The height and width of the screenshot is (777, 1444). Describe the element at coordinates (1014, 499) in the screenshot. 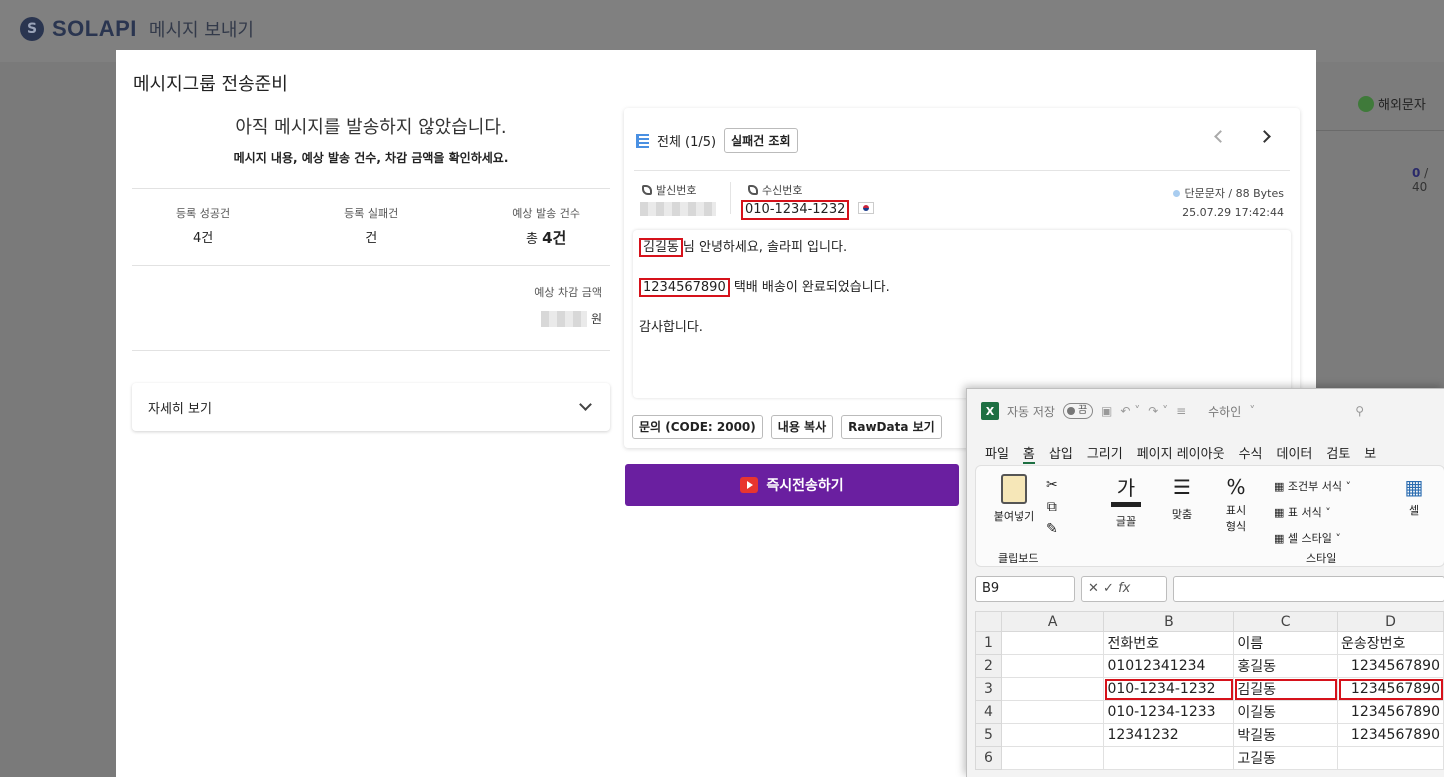

I see `paste-button: 붙여넣기` at that location.